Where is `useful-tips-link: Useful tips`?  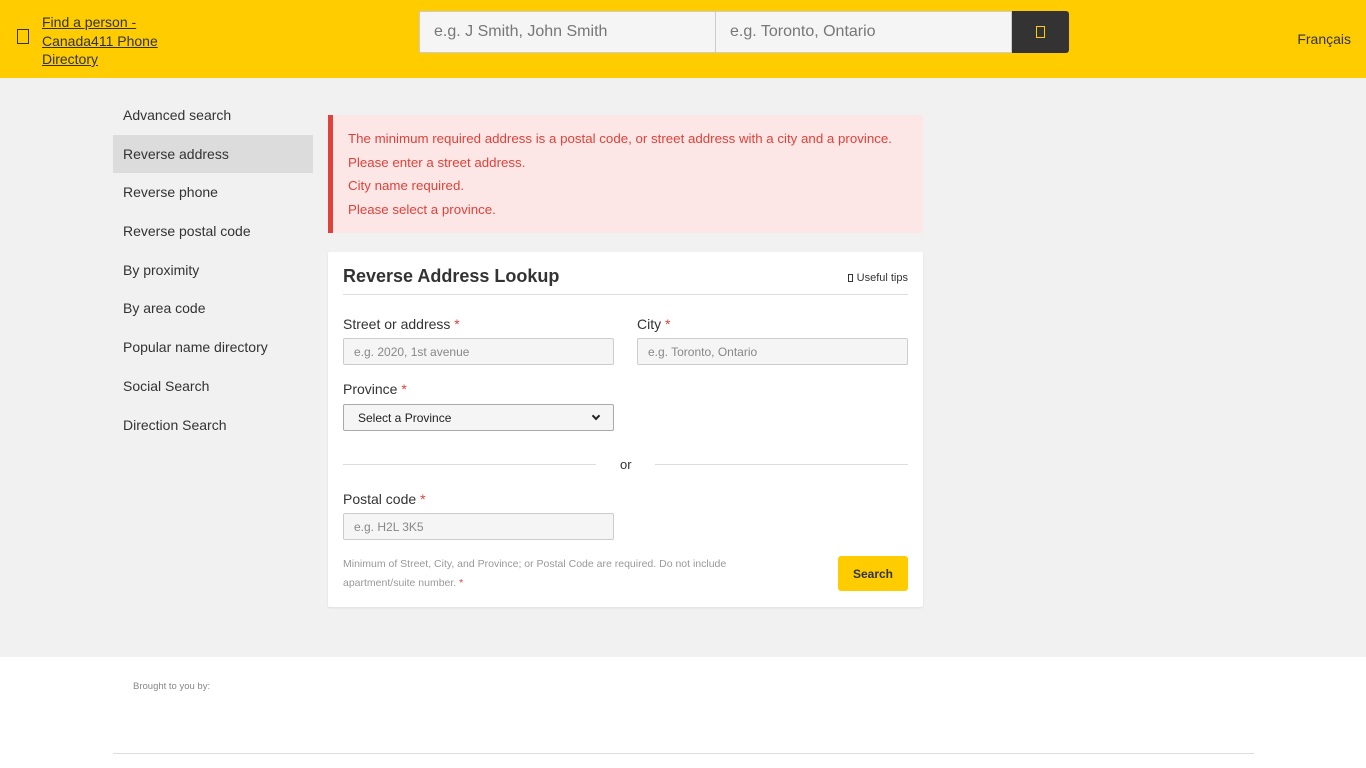
useful-tips-link: Useful tips is located at coordinates (877, 278).